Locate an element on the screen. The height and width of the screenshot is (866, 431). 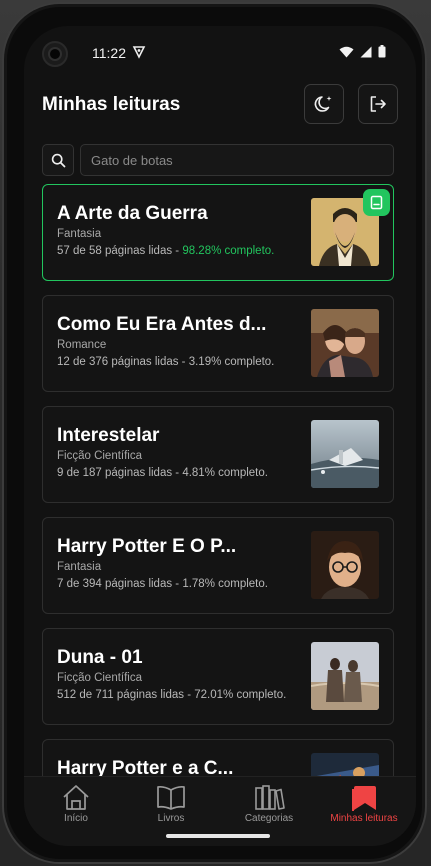
nav-label: Livros is located at coordinates (171, 818).